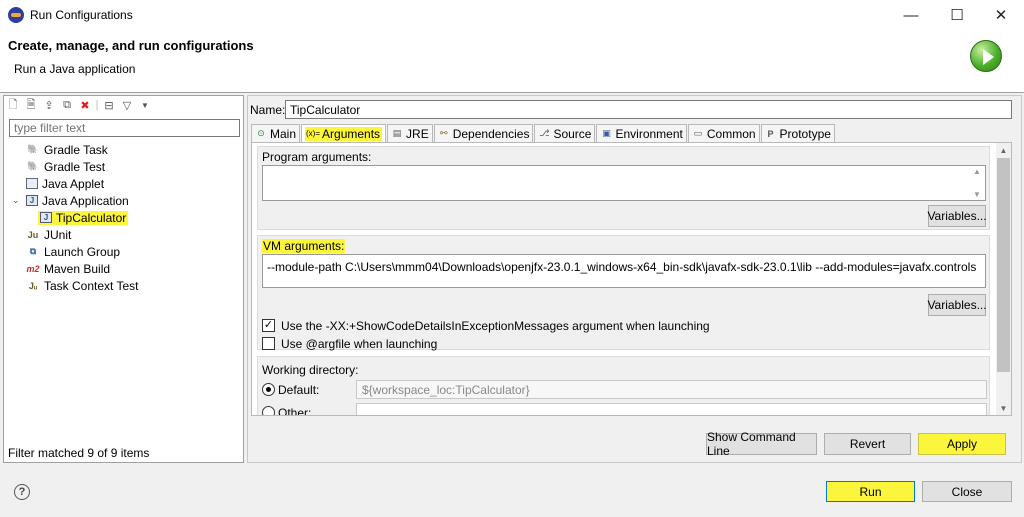  Describe the element at coordinates (268, 343) in the screenshot. I see `argfile-checkbox` at that location.